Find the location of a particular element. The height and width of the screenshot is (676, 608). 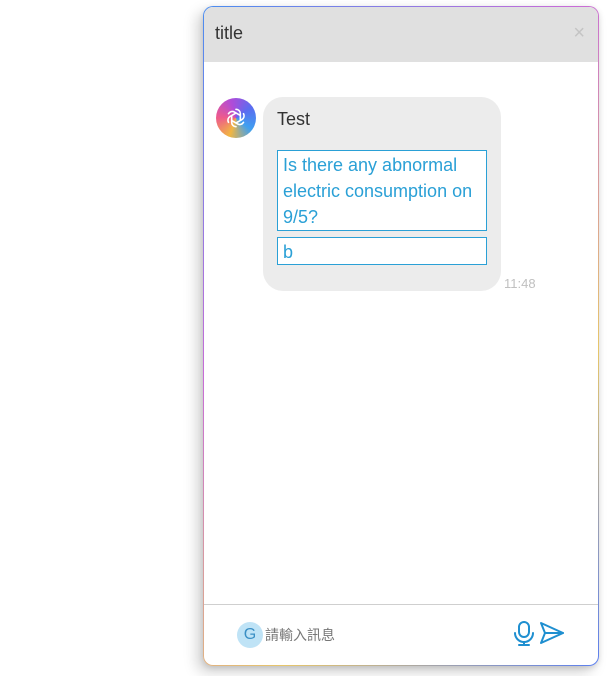

input-badge-icon: G is located at coordinates (250, 635).